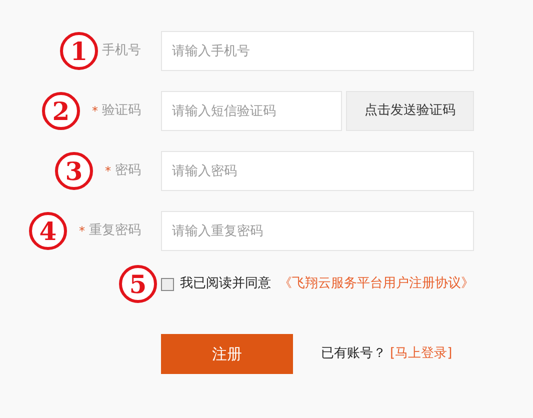 The width and height of the screenshot is (533, 418). What do you see at coordinates (317, 51) in the screenshot?
I see `input-field: 请输入手机号` at bounding box center [317, 51].